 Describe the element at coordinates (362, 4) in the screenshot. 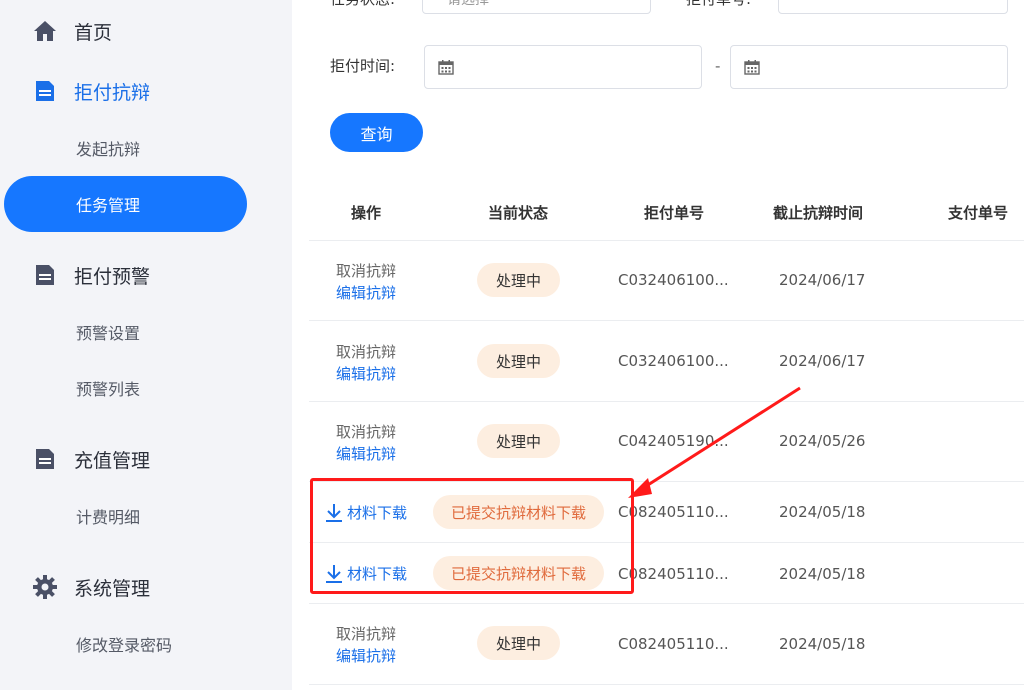

I see `task-status-label: 任务状态:` at that location.